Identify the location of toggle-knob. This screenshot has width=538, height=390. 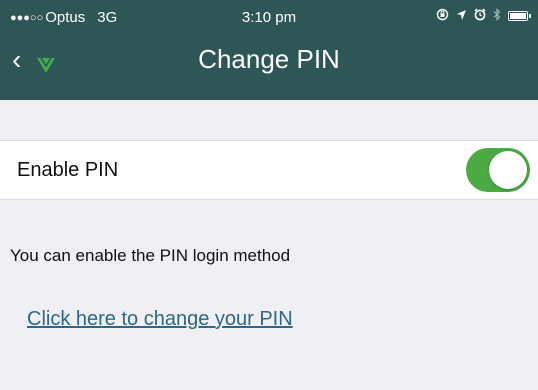
(508, 170).